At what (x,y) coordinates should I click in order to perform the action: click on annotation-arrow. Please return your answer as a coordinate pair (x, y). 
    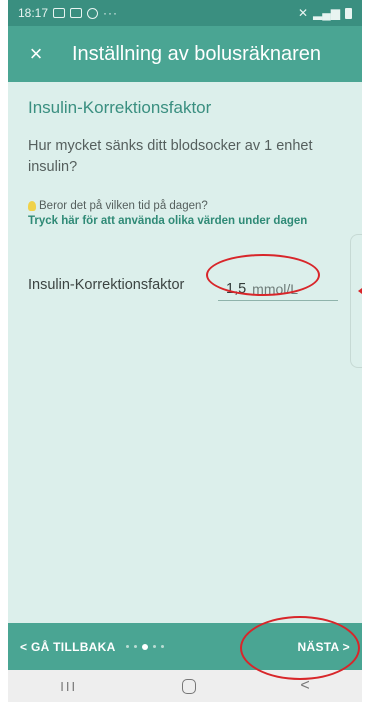
    Looking at the image, I should click on (360, 291).